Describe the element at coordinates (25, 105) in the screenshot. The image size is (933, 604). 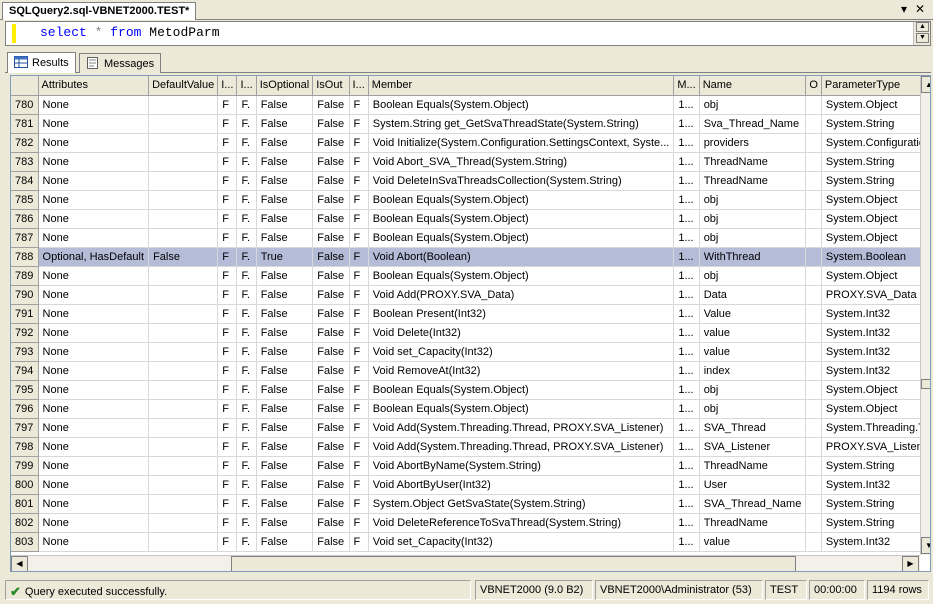
I see `row-number: 780` at that location.